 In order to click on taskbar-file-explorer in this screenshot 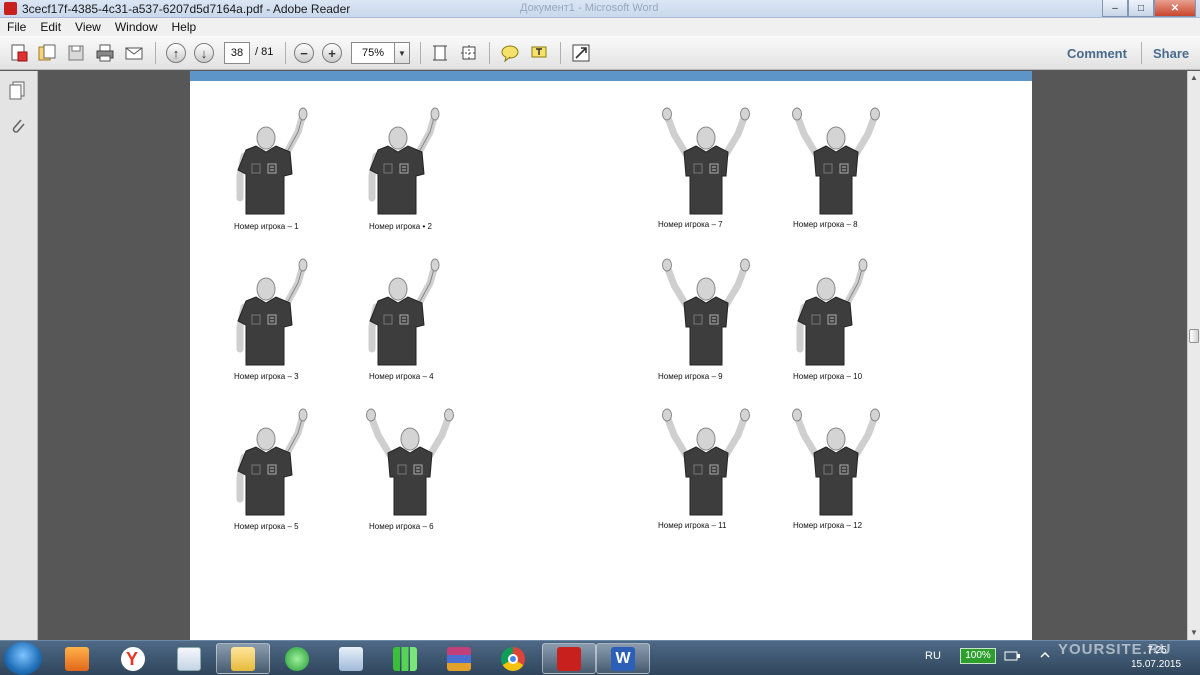, I will do `click(243, 658)`.